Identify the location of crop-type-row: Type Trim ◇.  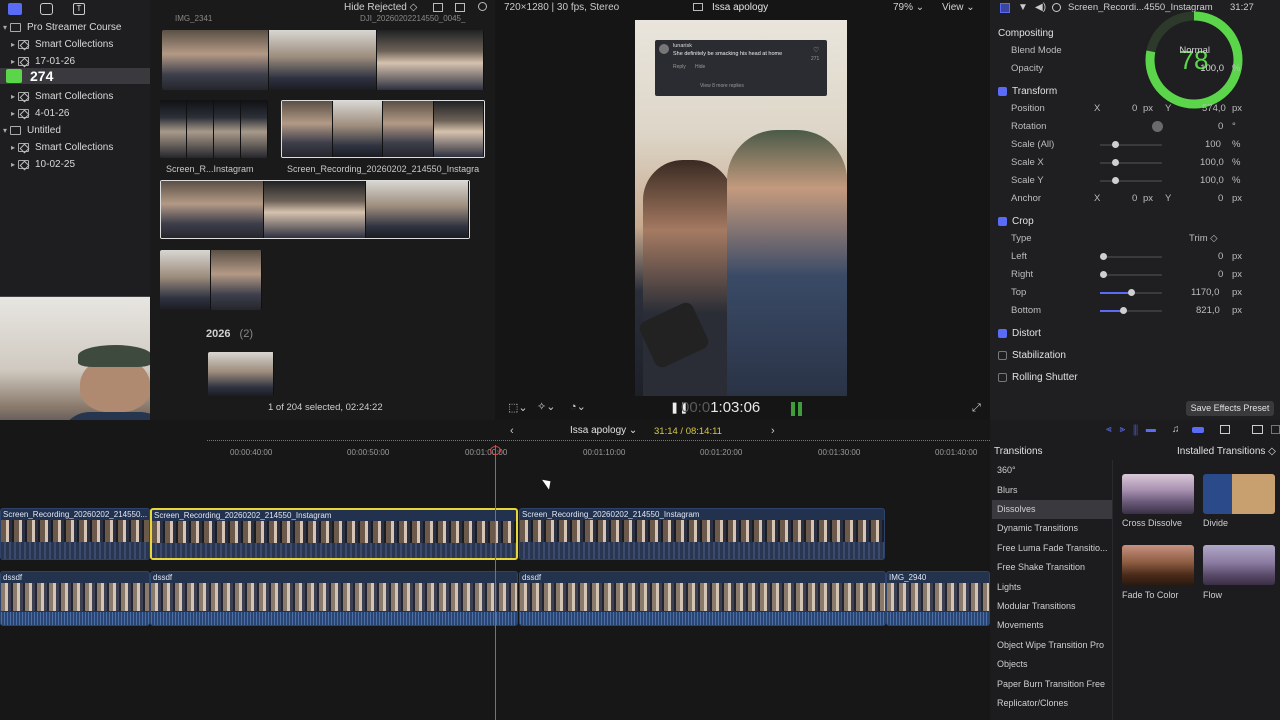
(1135, 239).